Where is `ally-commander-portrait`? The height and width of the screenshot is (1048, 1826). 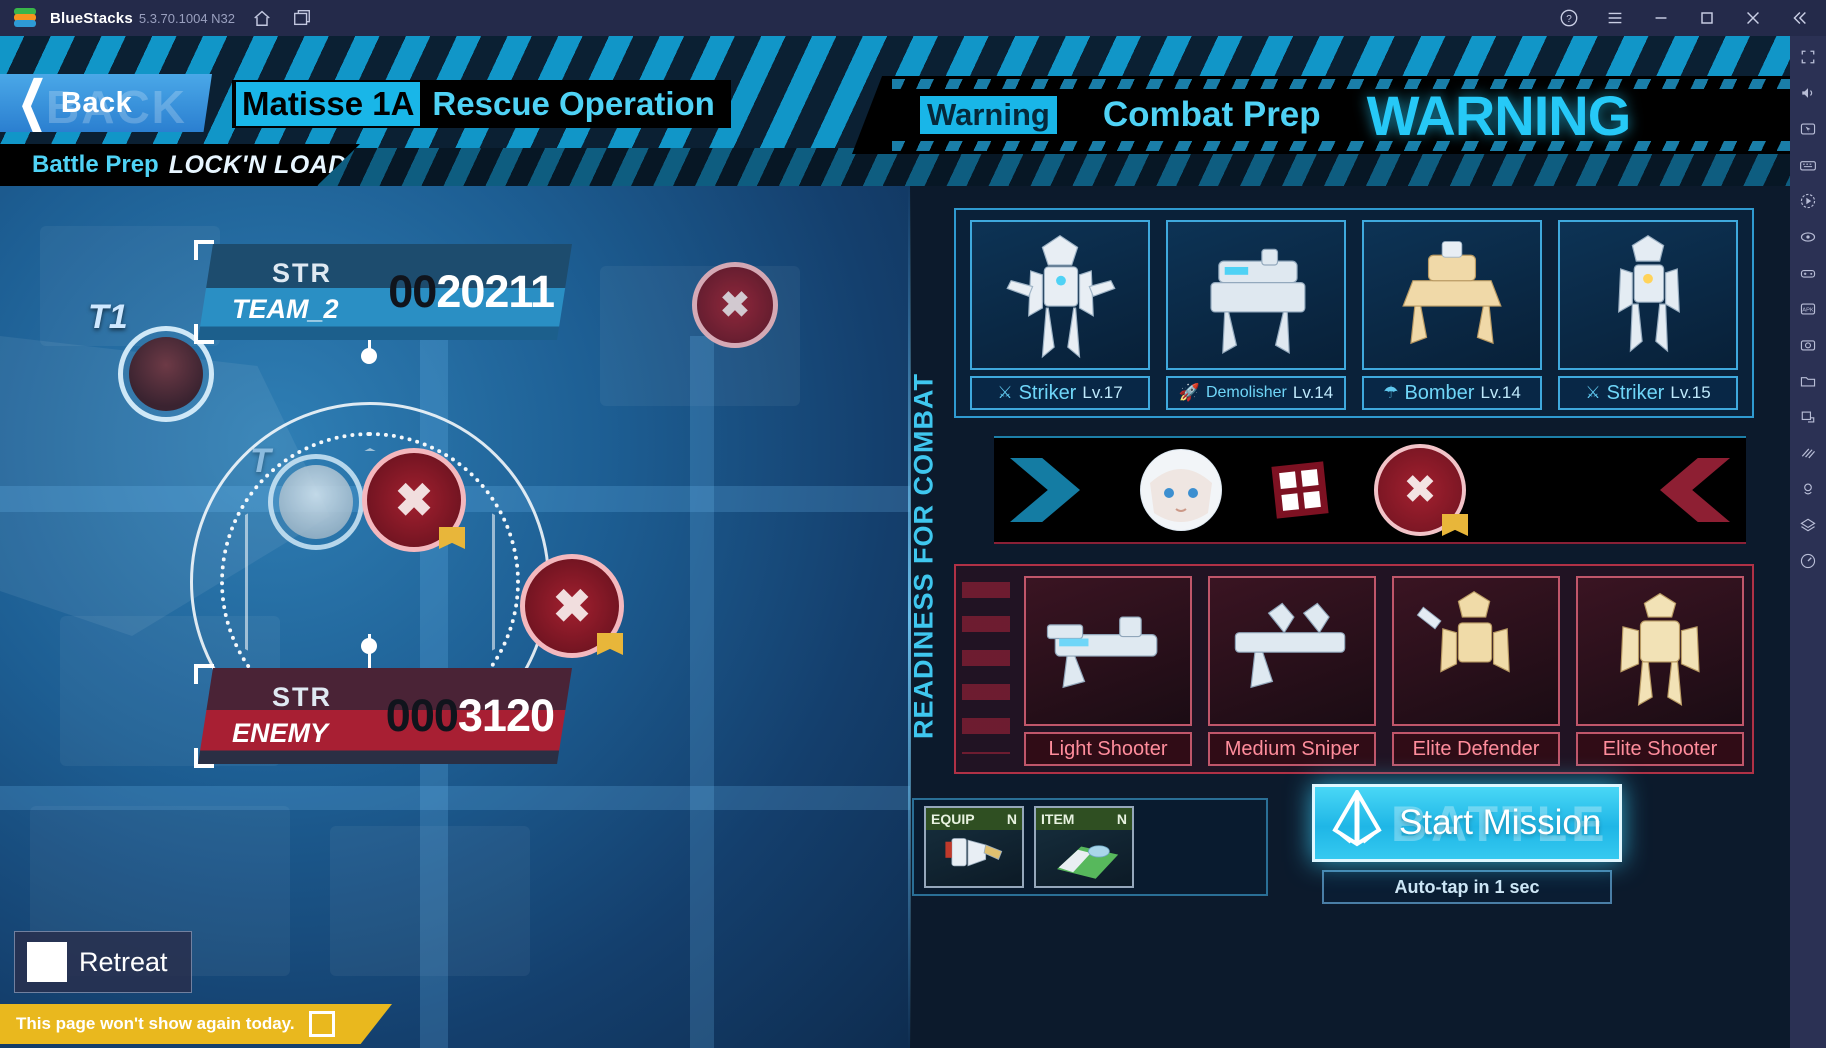 ally-commander-portrait is located at coordinates (1181, 490).